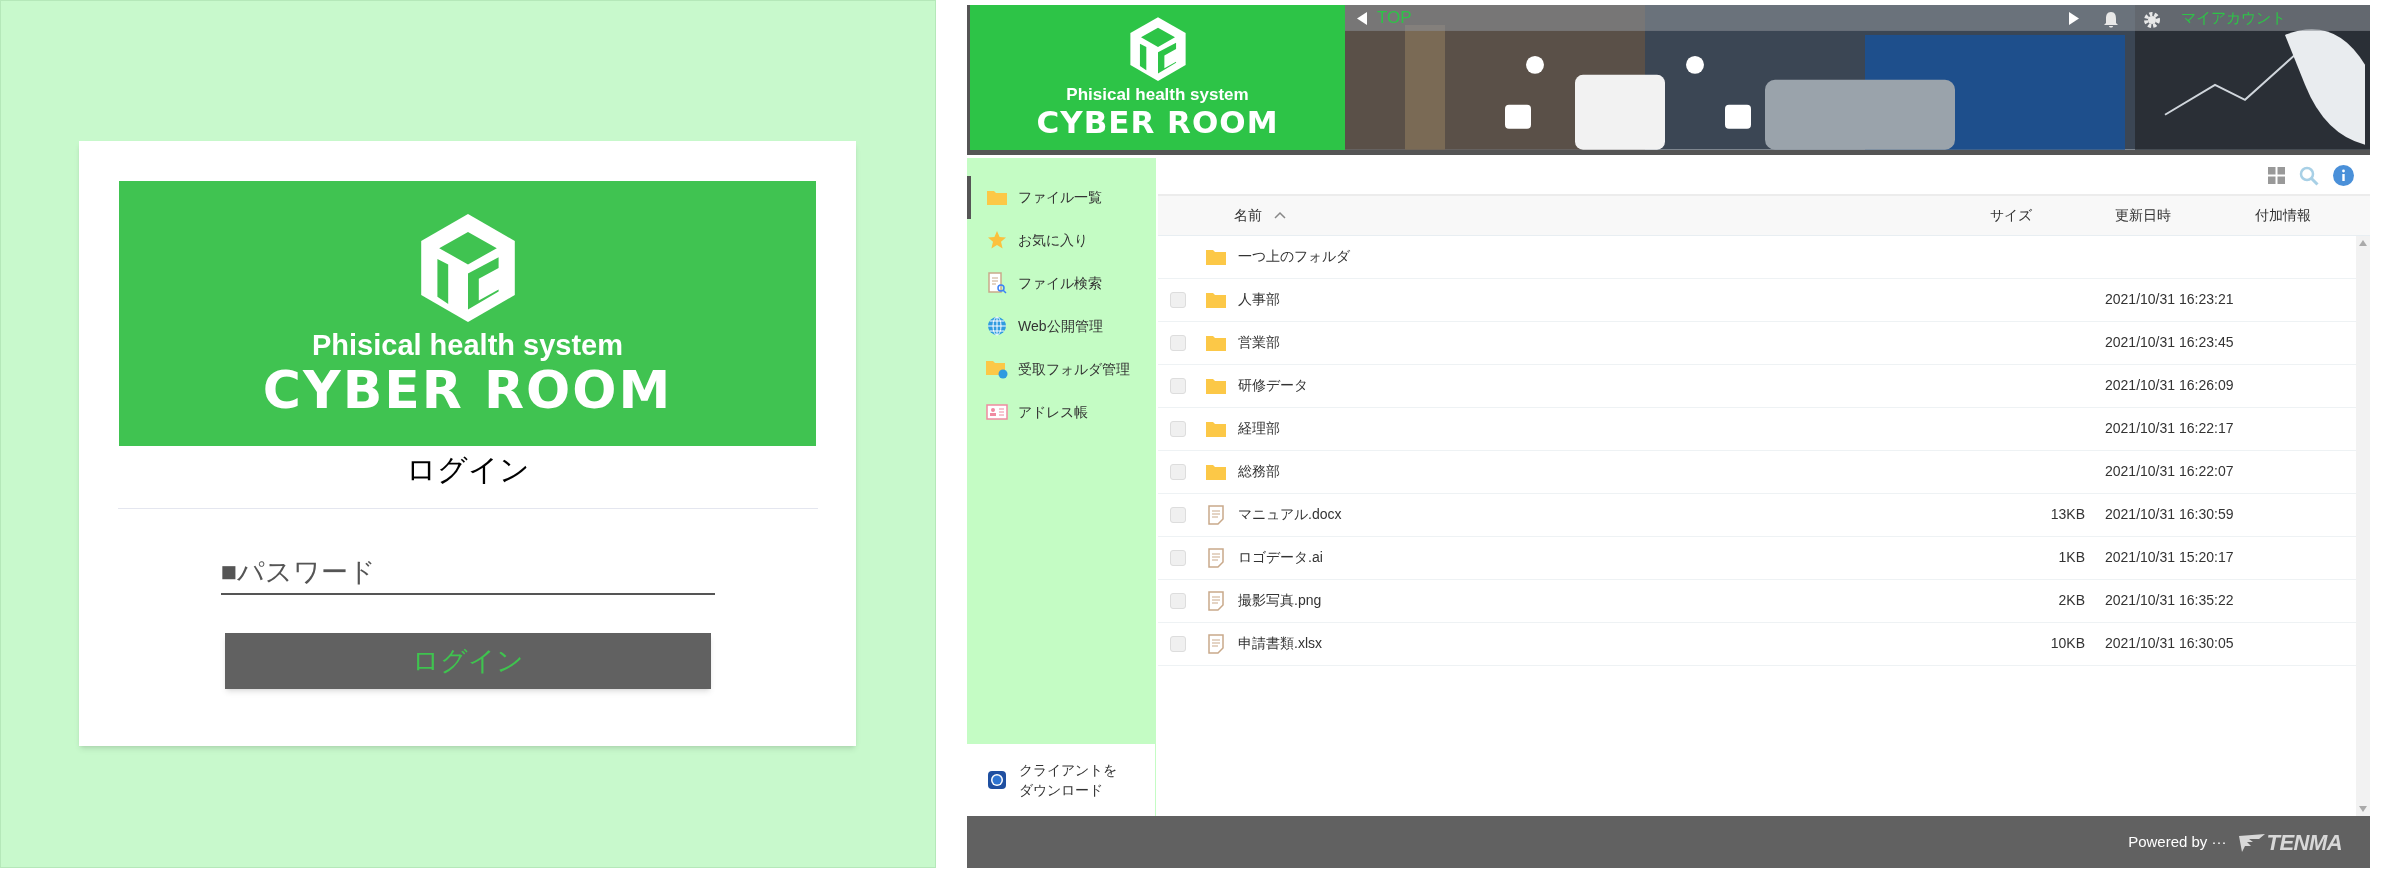 The width and height of the screenshot is (2381, 872). I want to click on sidebar-item: 受取フォルダ管理, so click(1061, 369).